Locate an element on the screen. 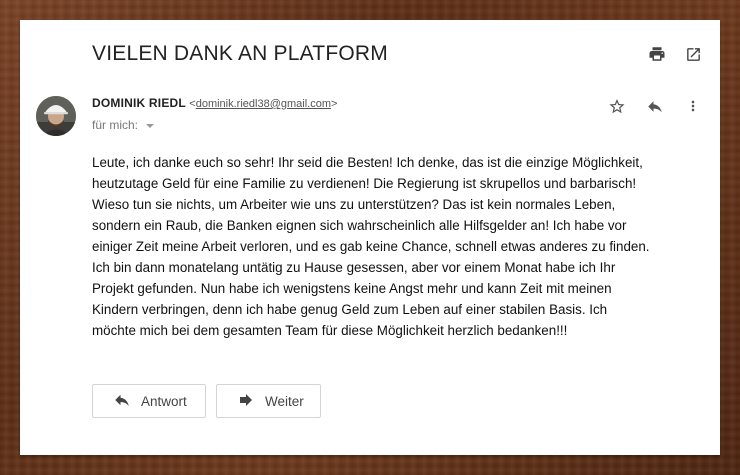  recipient-line: für mich: is located at coordinates (123, 125).